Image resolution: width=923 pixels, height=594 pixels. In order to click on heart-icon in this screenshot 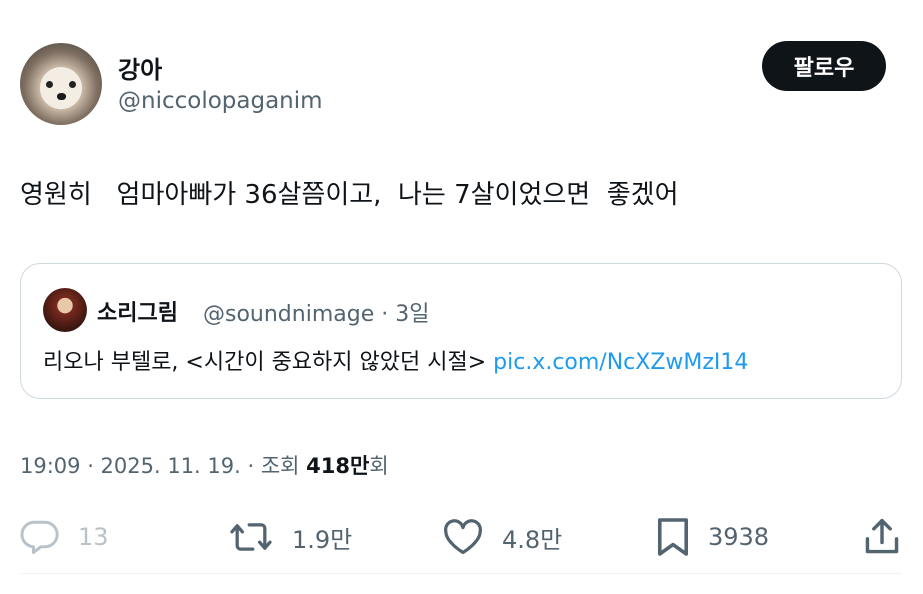, I will do `click(463, 537)`.